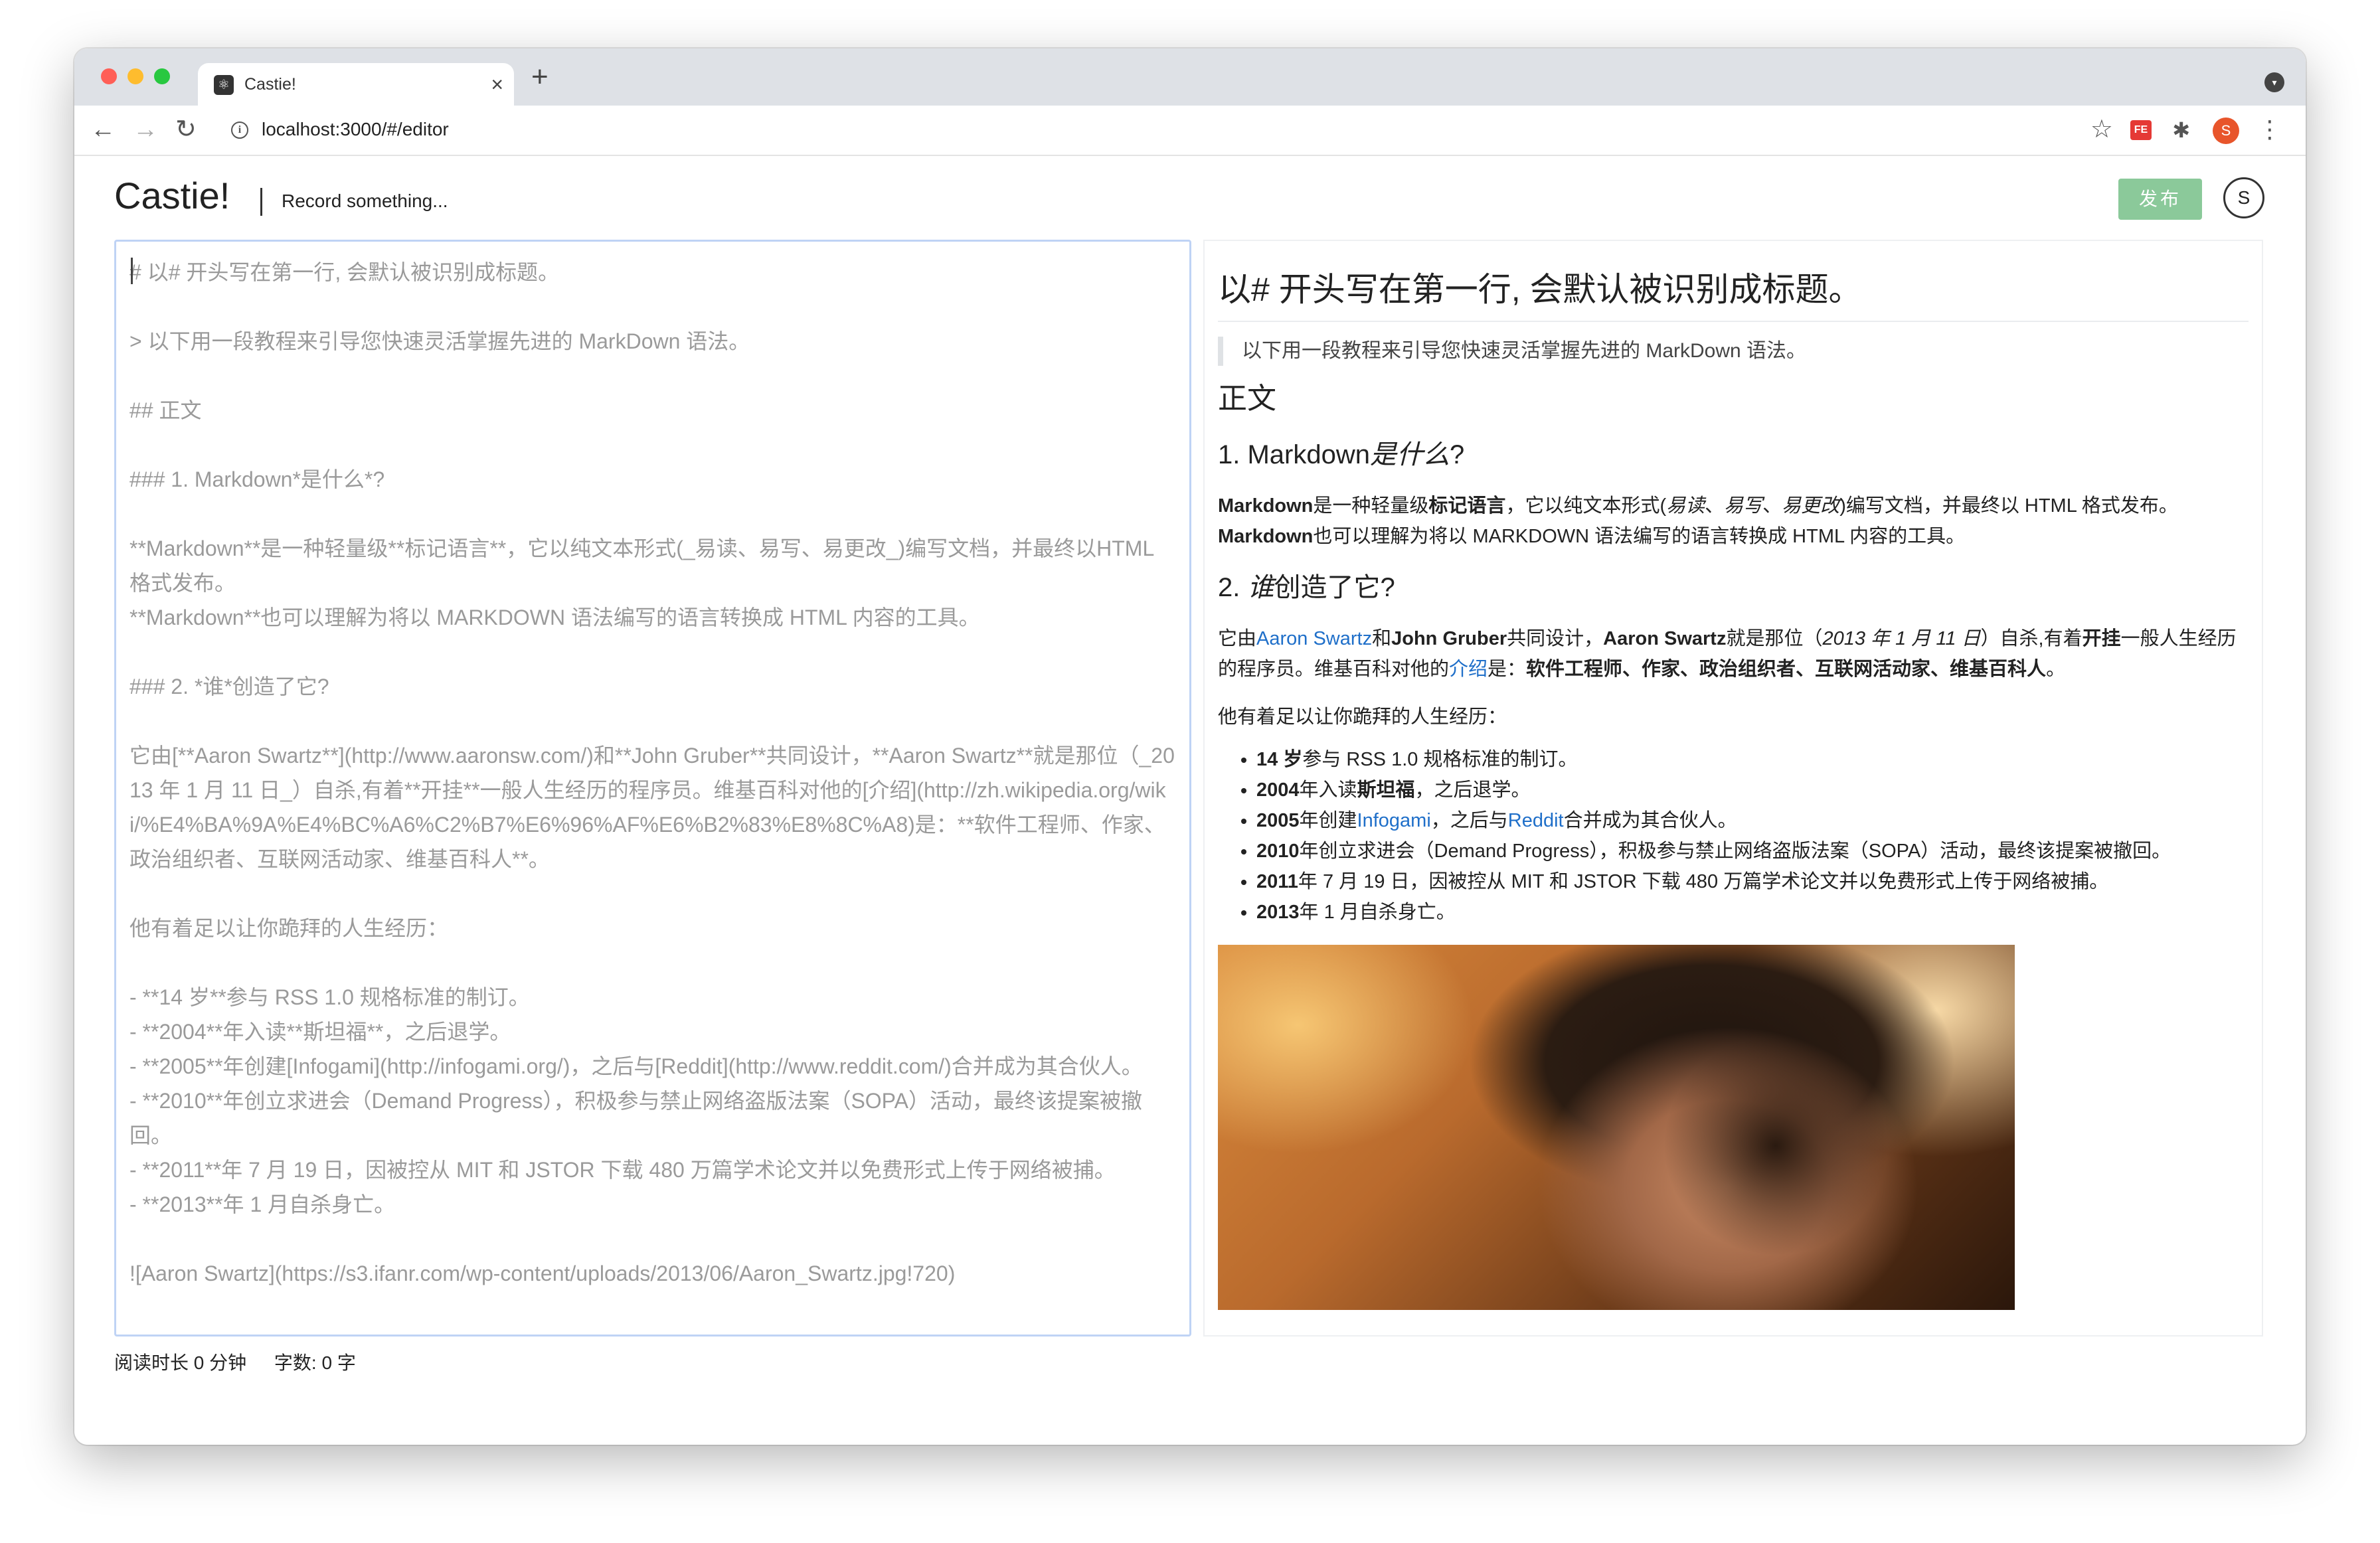 The height and width of the screenshot is (1543, 2380). I want to click on reading-time: 阅读时长 0 分钟, so click(180, 1362).